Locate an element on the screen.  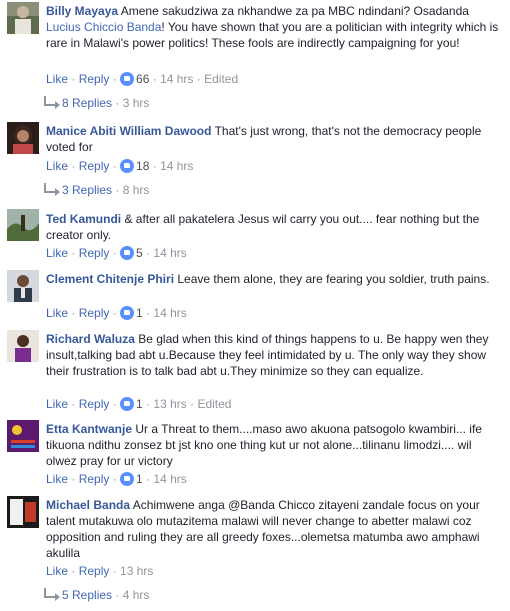
comment-author: Ted Kamundi is located at coordinates (83, 219).